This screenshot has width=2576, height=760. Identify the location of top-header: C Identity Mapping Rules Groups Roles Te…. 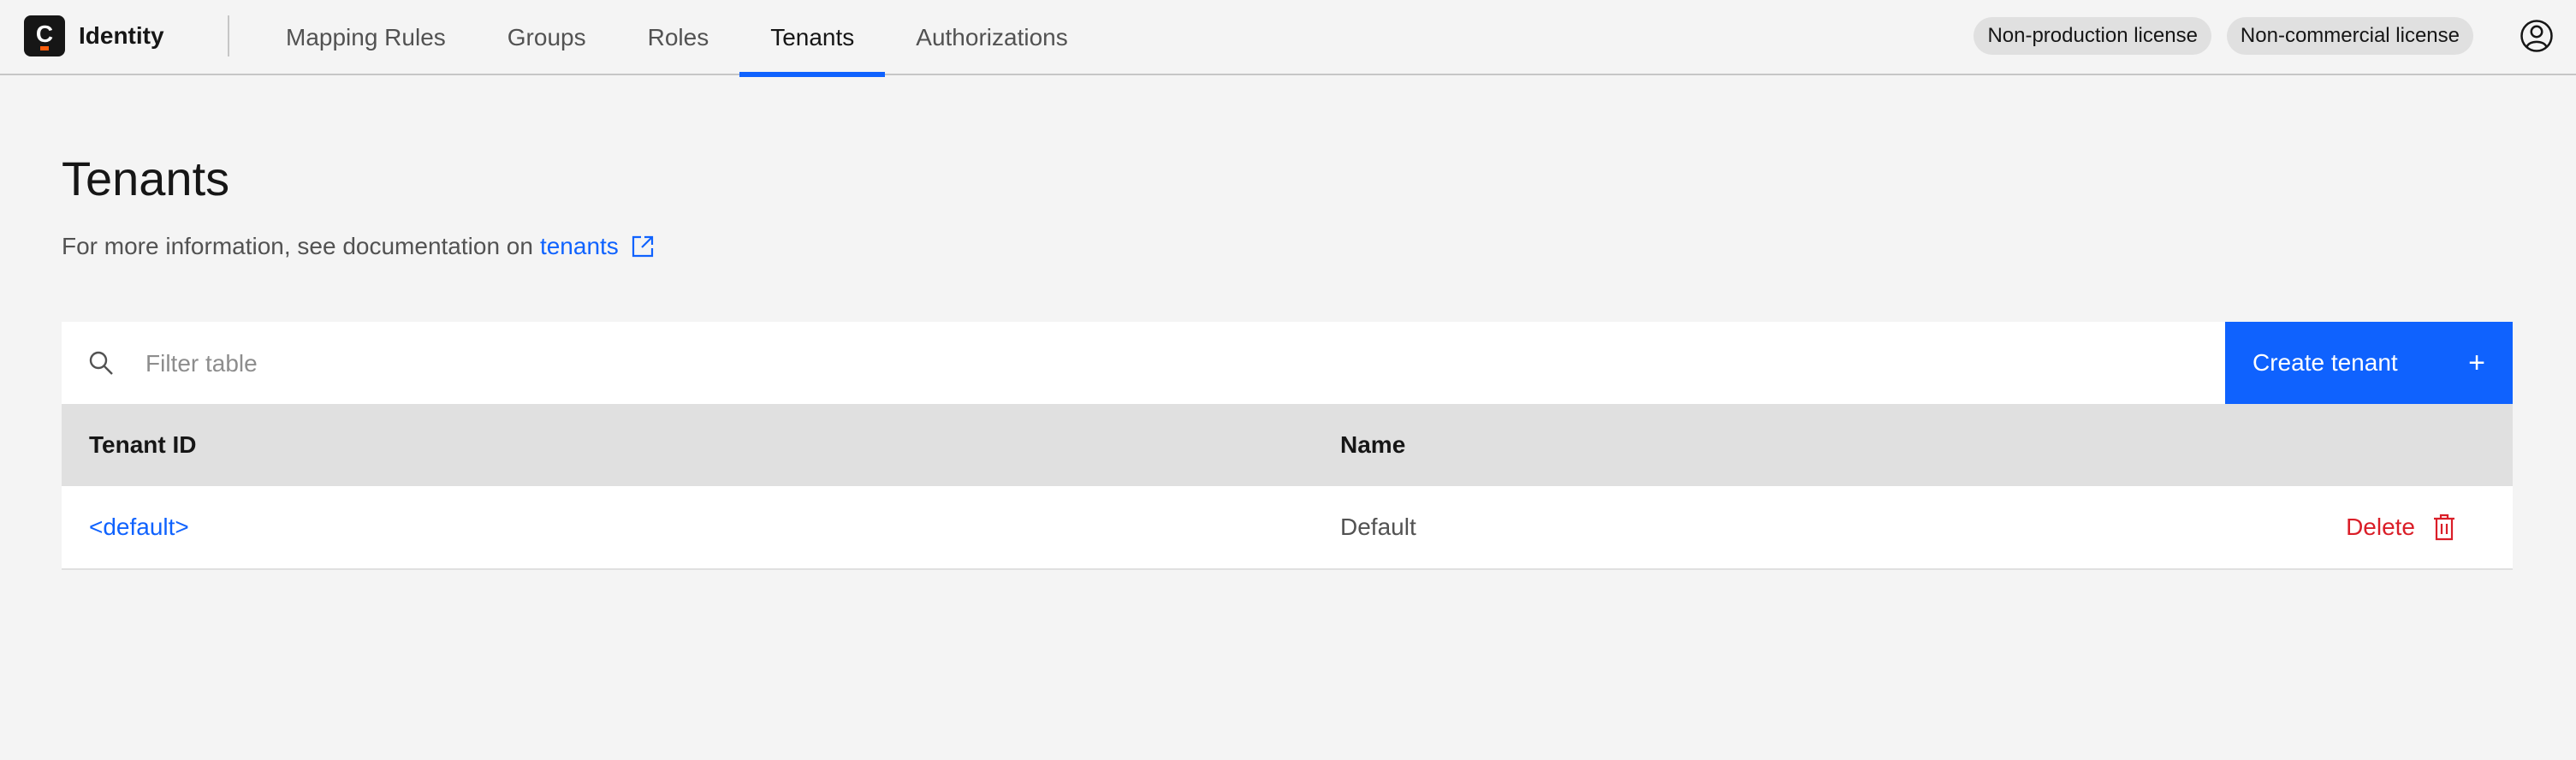
(1288, 38).